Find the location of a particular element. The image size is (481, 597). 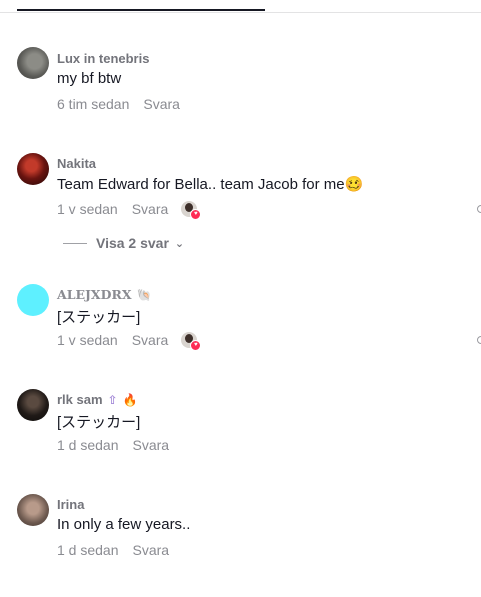

comment-username: ALEJXDRX 🐚 is located at coordinates (104, 294).